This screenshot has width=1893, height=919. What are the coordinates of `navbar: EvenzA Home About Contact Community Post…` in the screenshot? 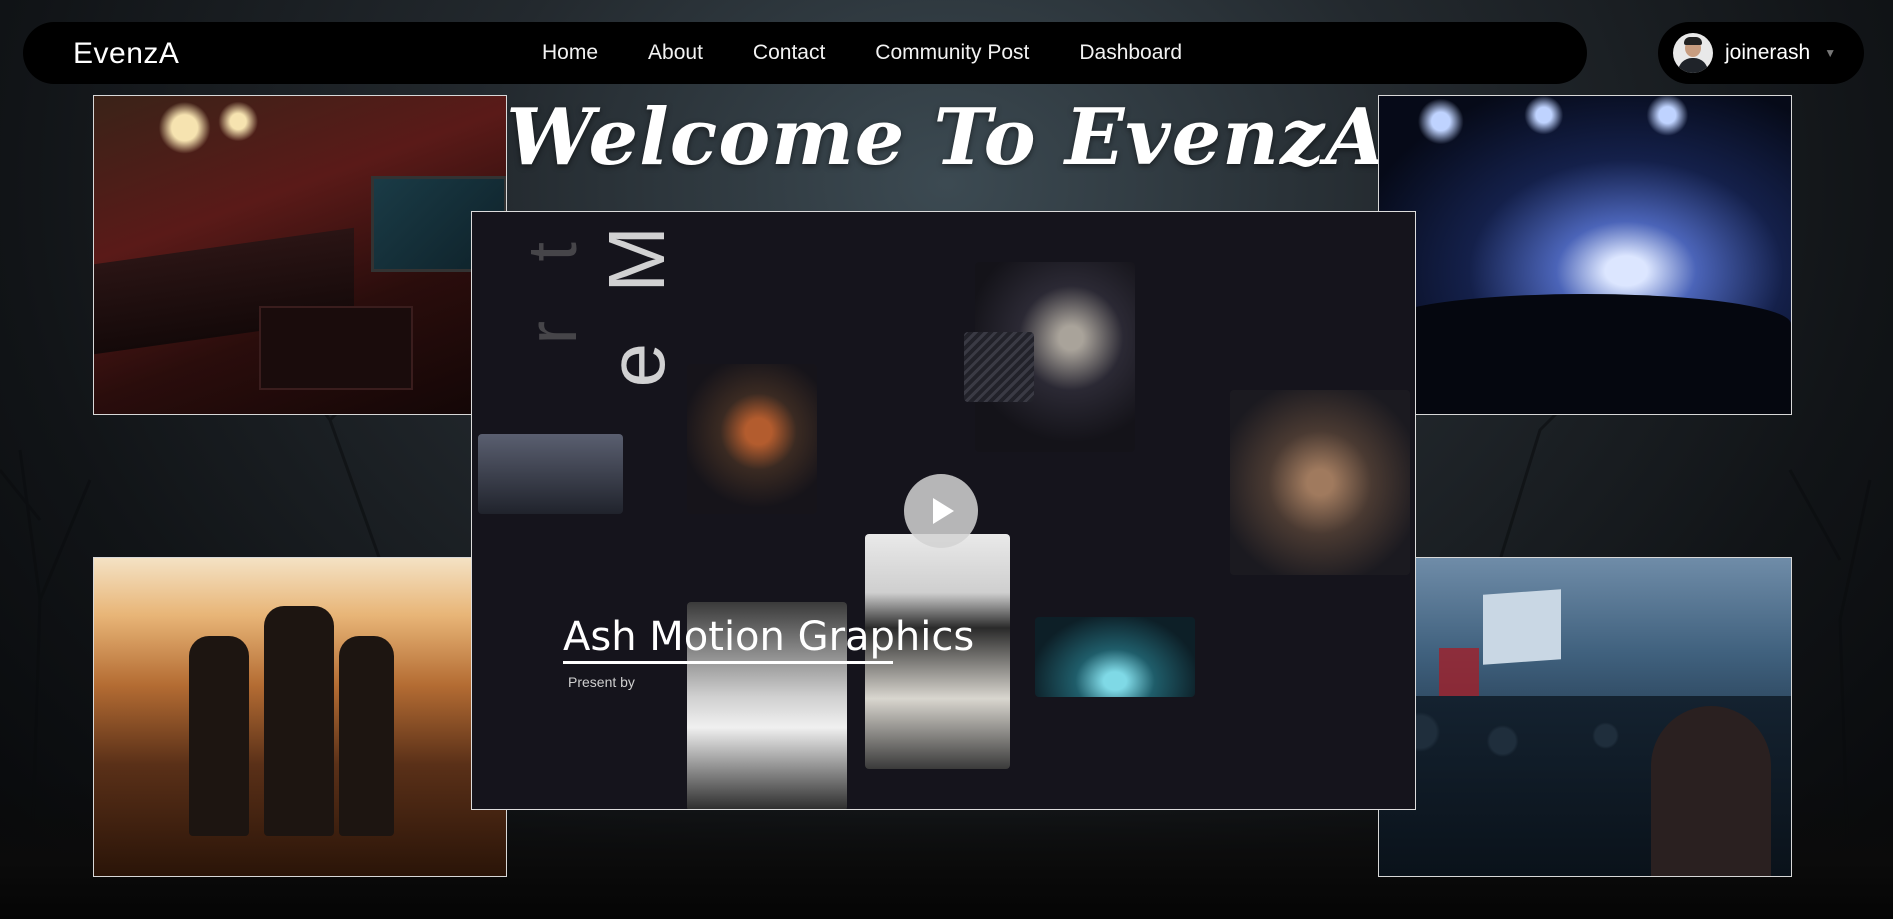 It's located at (805, 53).